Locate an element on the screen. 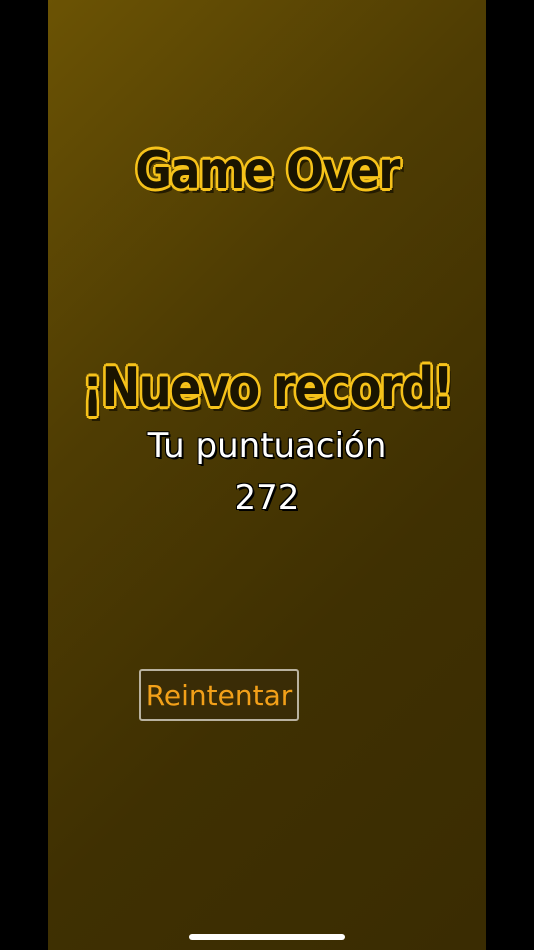 The height and width of the screenshot is (950, 534). score-value: 272 is located at coordinates (267, 498).